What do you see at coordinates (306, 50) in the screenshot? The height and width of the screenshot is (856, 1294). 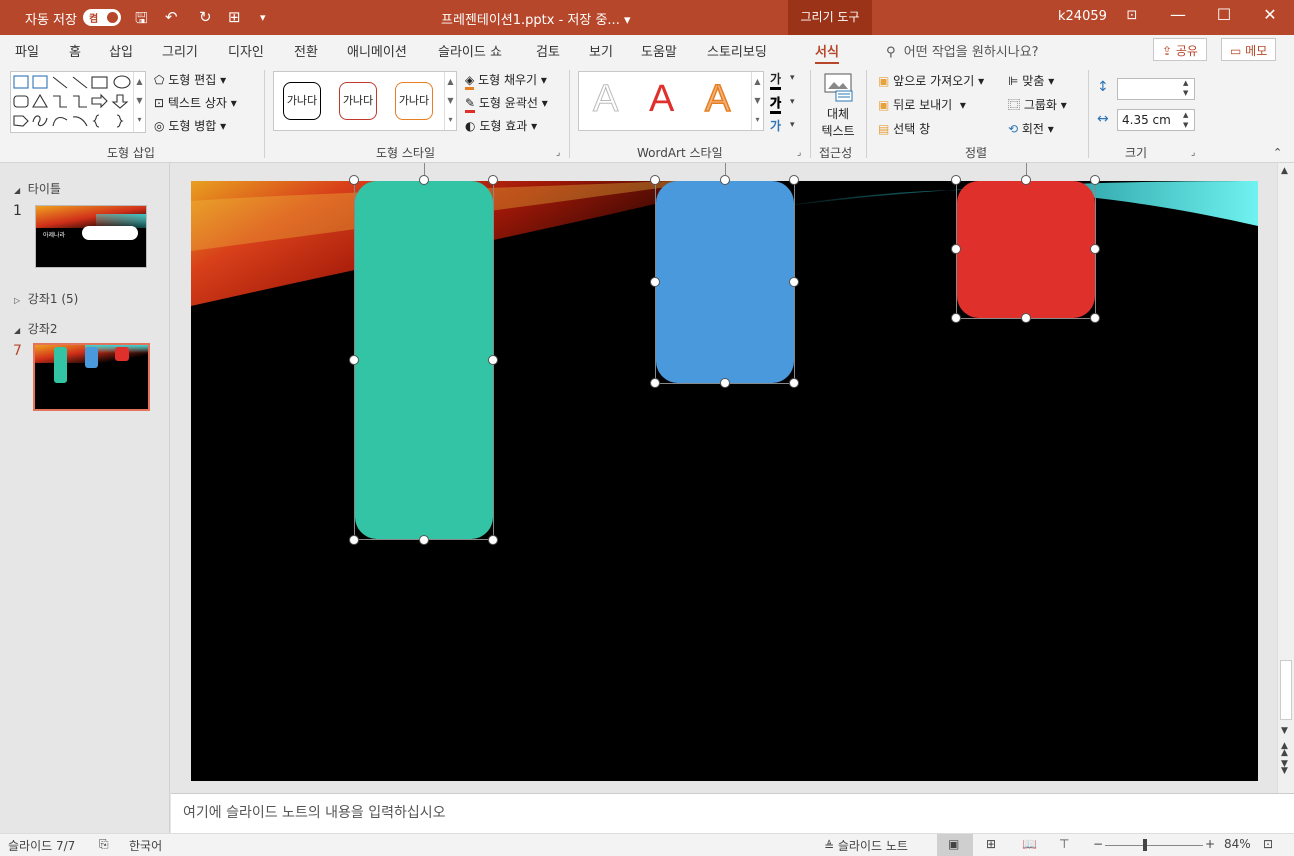 I see `tab-transitions: 전환` at bounding box center [306, 50].